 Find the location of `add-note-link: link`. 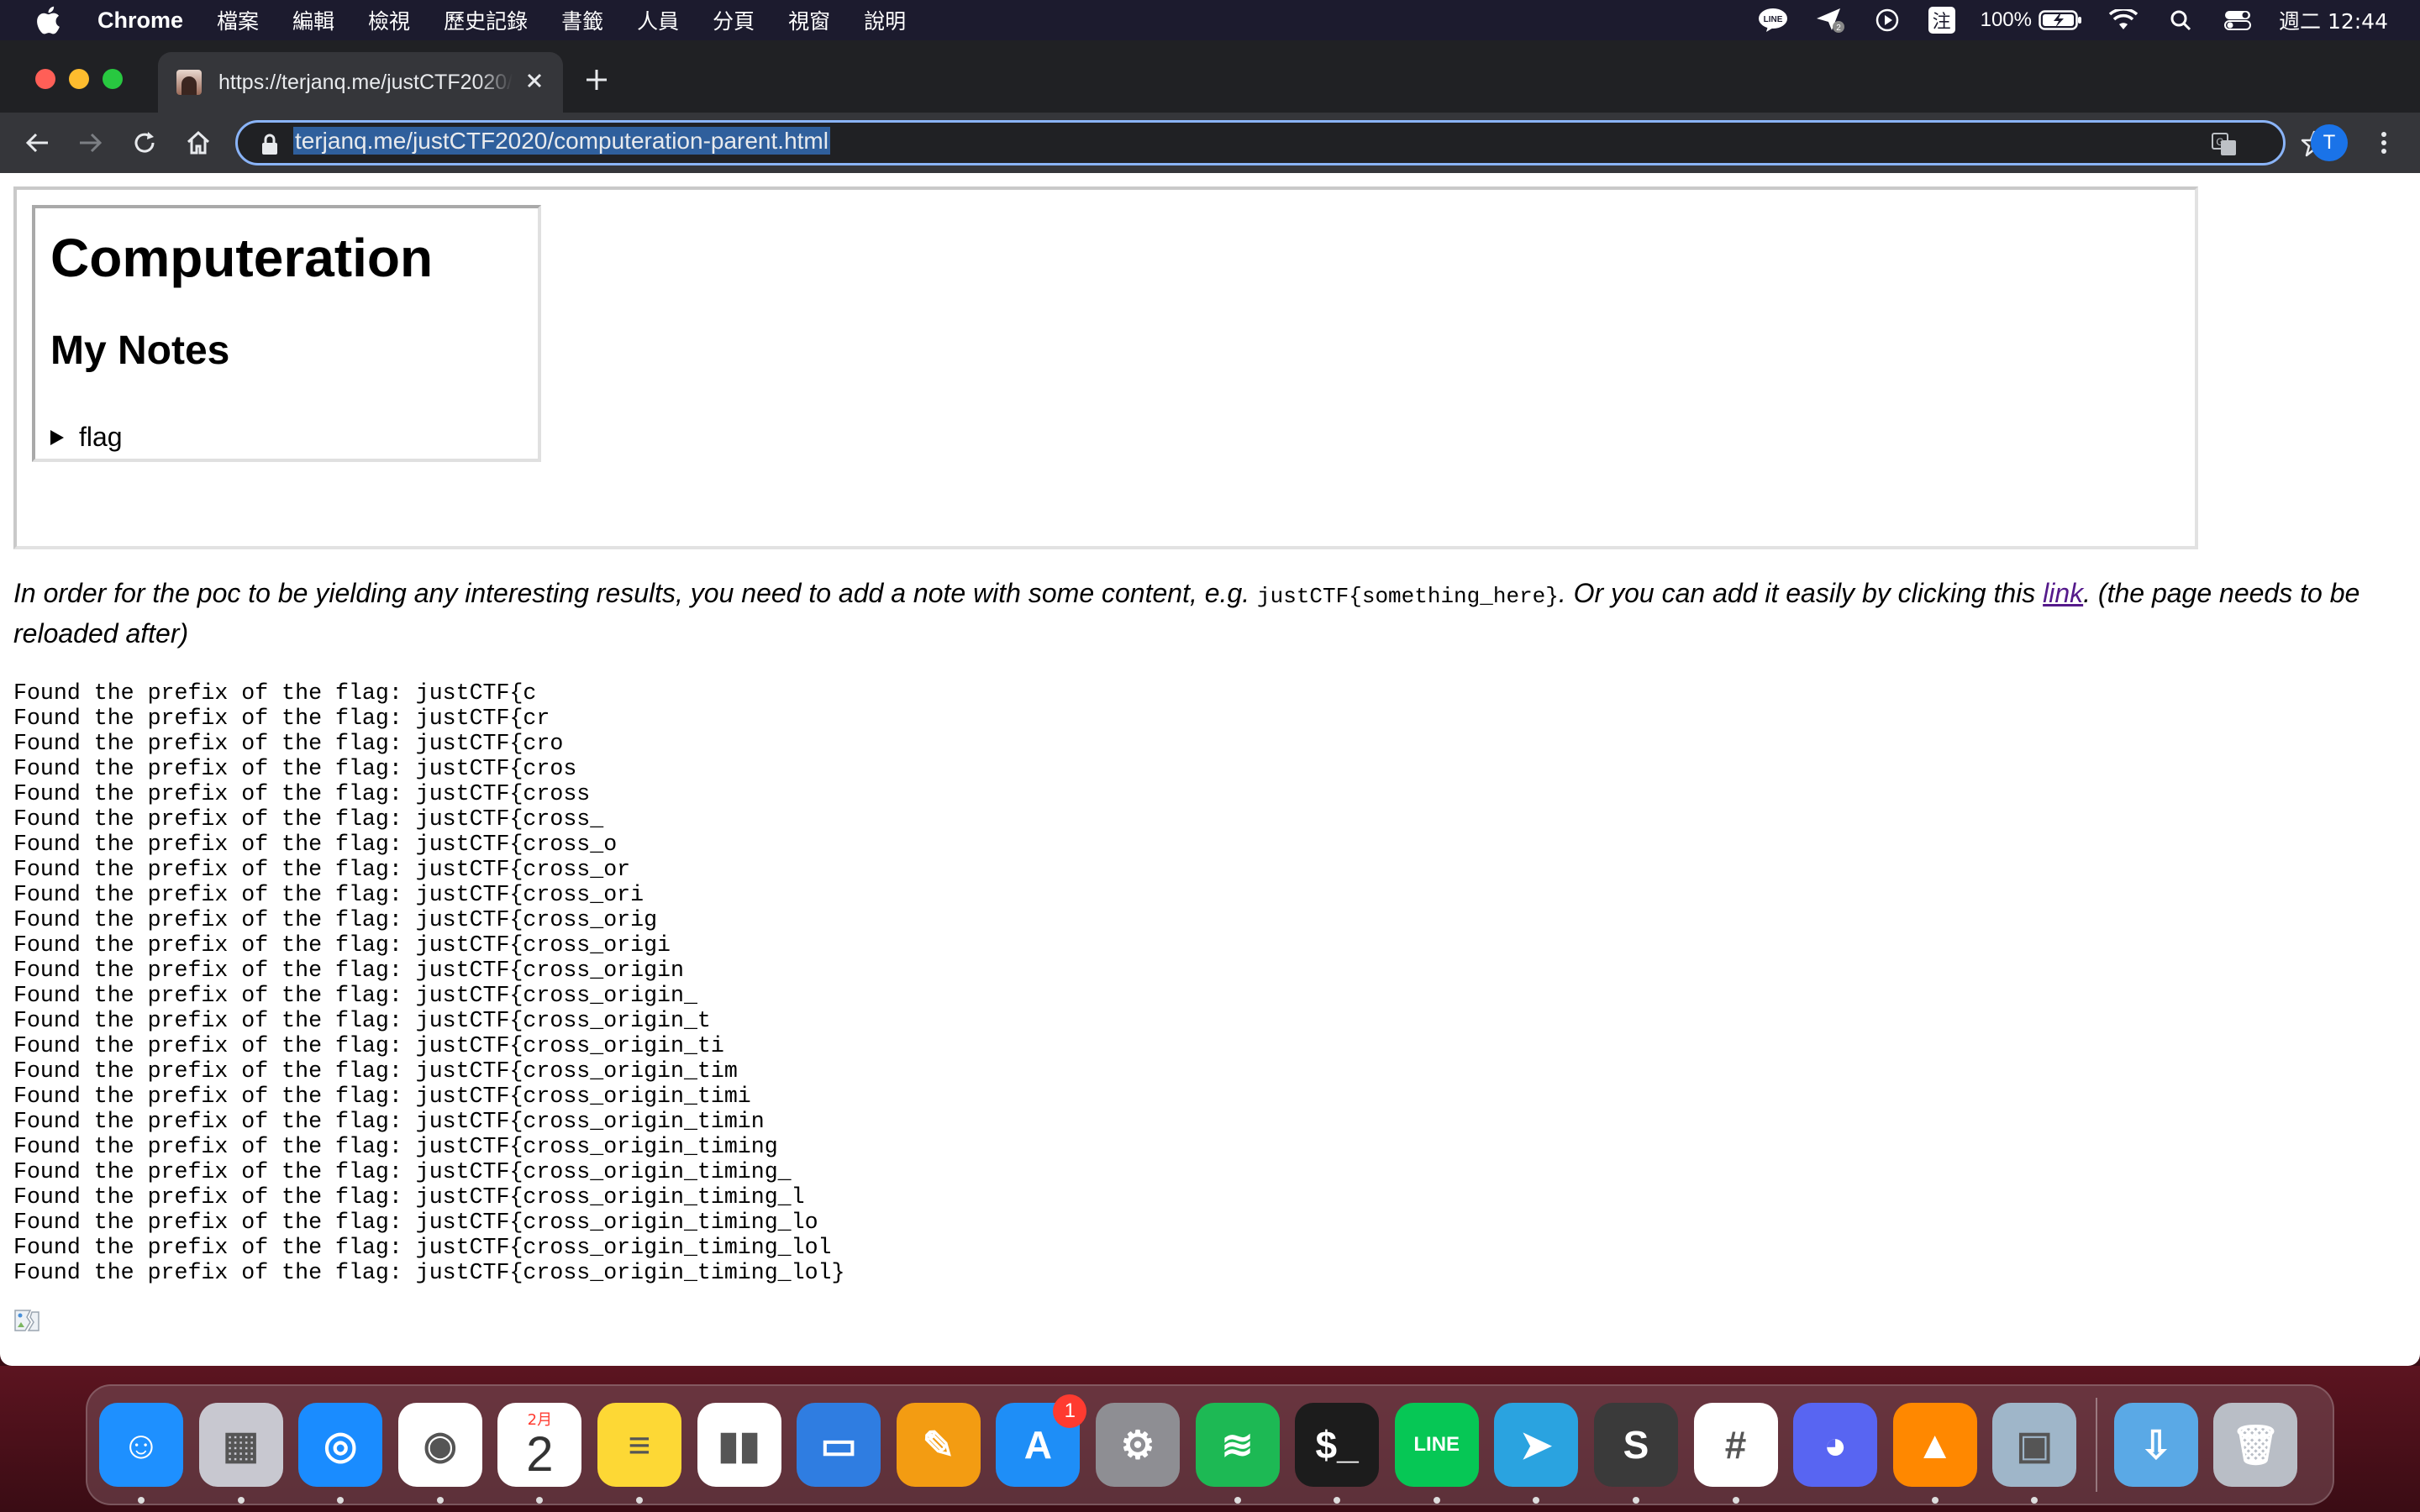

add-note-link: link is located at coordinates (2063, 593).